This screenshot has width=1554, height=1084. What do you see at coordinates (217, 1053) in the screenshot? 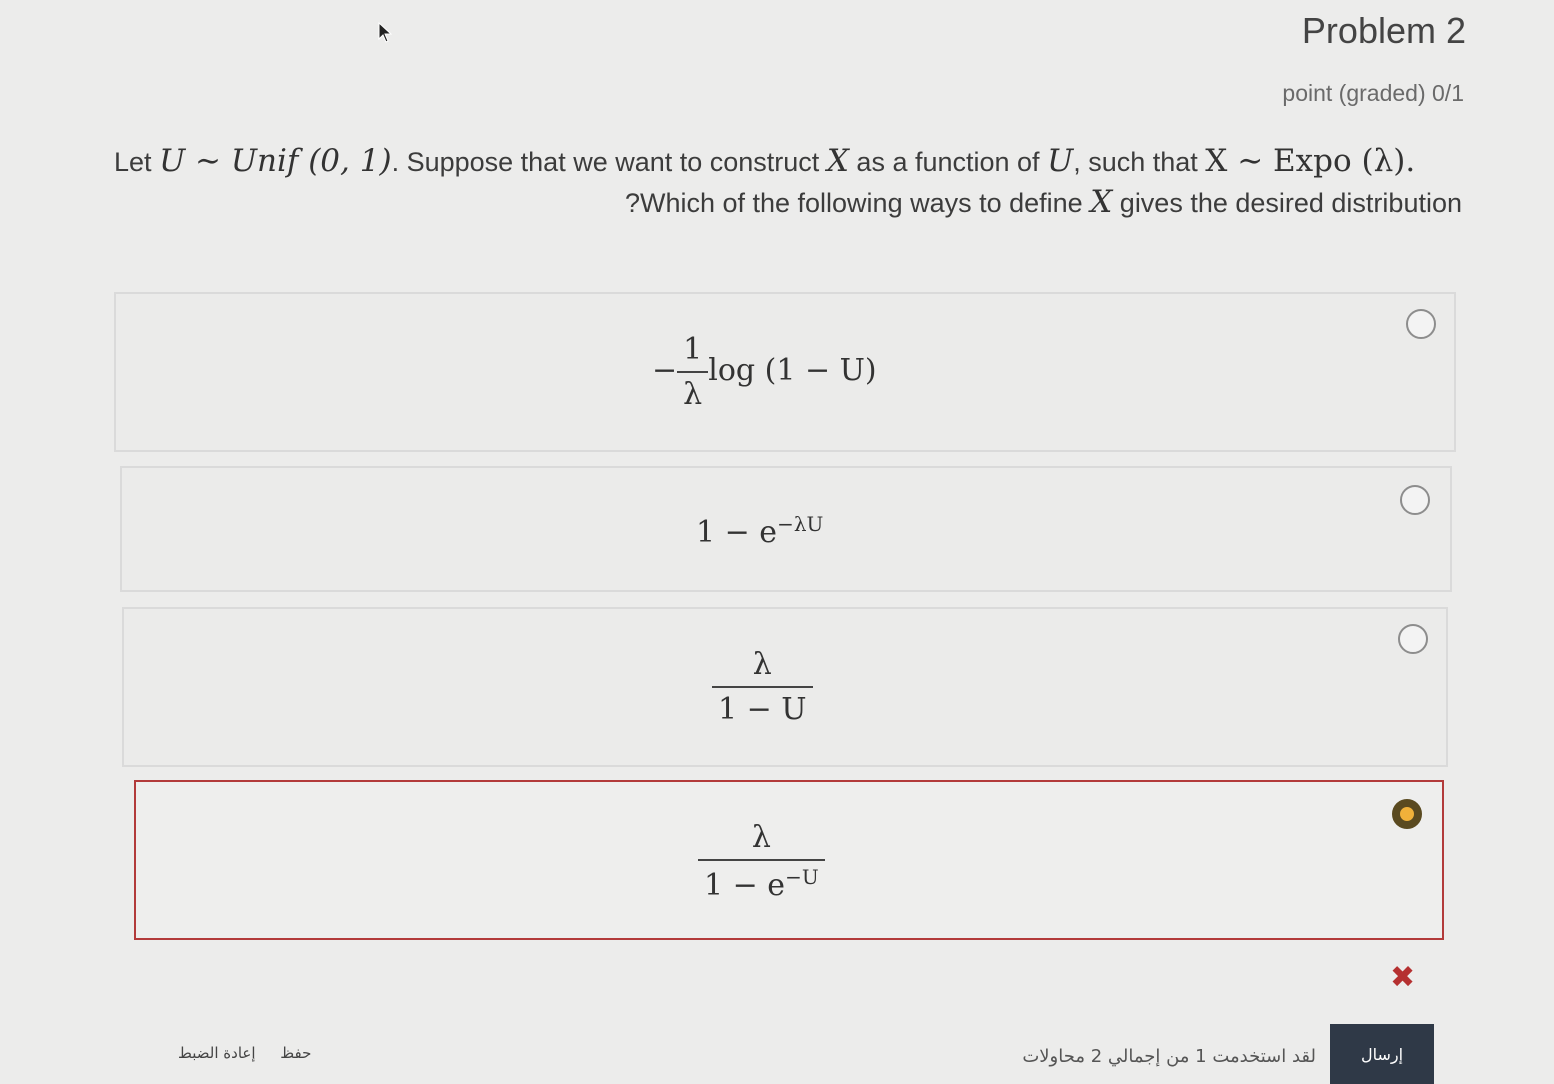
I see `reset-button: إعادة الضبط` at bounding box center [217, 1053].